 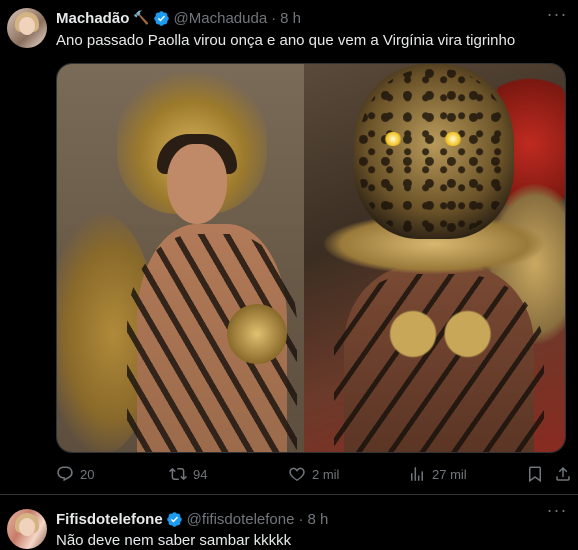 What do you see at coordinates (257, 334) in the screenshot?
I see `shoulder-ornament` at bounding box center [257, 334].